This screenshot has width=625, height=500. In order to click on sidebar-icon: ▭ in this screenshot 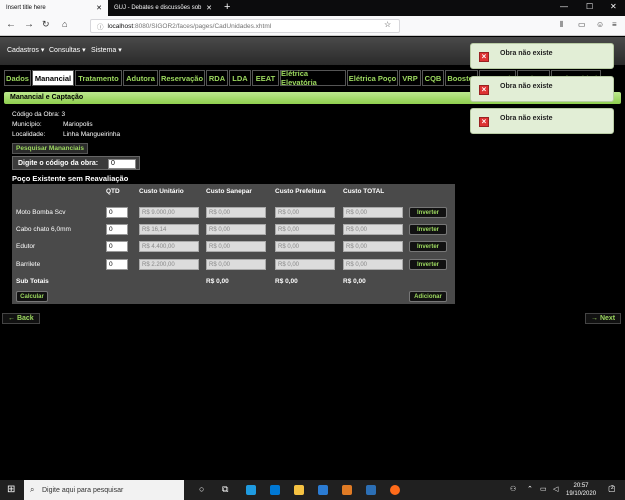, I will do `click(582, 24)`.